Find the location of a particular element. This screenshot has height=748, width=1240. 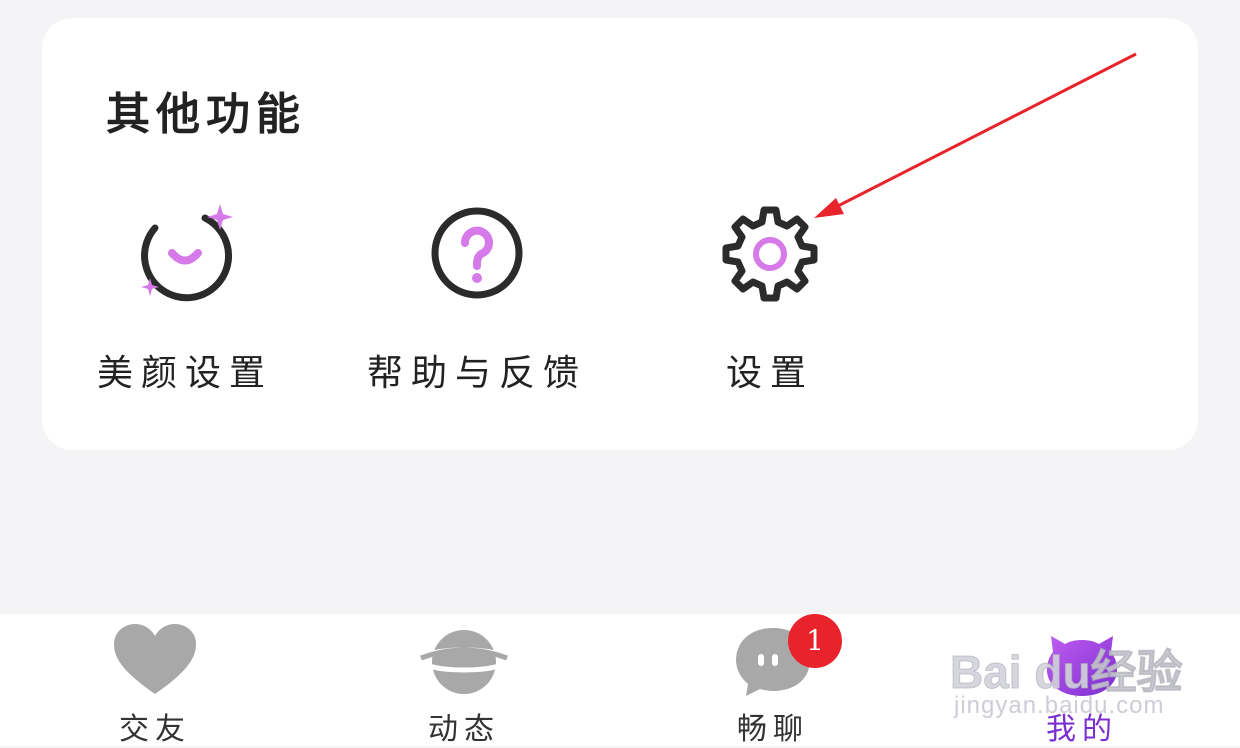

beauty-settings-label: 美颜设置 is located at coordinates (184, 373).